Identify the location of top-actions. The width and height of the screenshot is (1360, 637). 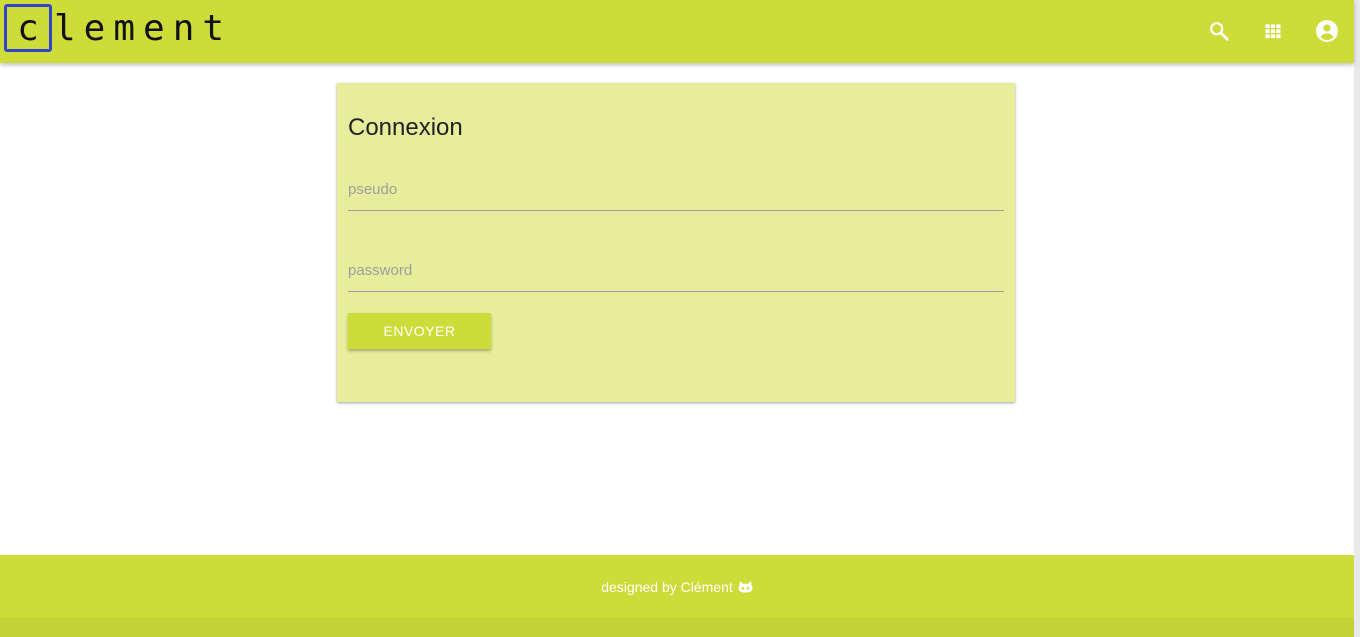
(1273, 31).